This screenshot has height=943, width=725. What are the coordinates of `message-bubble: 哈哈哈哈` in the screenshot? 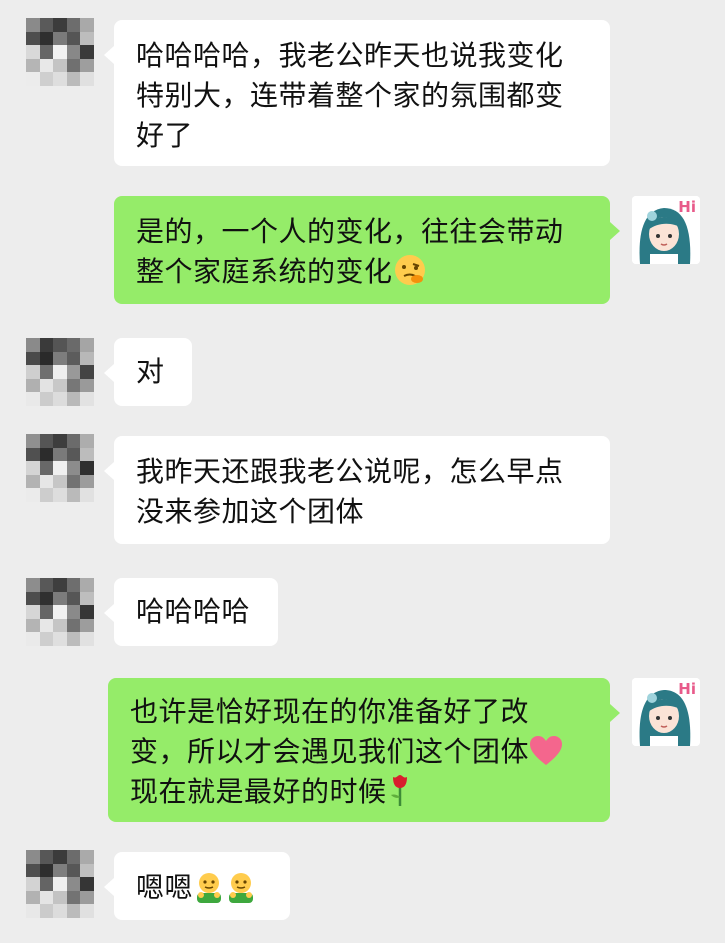 It's located at (191, 612).